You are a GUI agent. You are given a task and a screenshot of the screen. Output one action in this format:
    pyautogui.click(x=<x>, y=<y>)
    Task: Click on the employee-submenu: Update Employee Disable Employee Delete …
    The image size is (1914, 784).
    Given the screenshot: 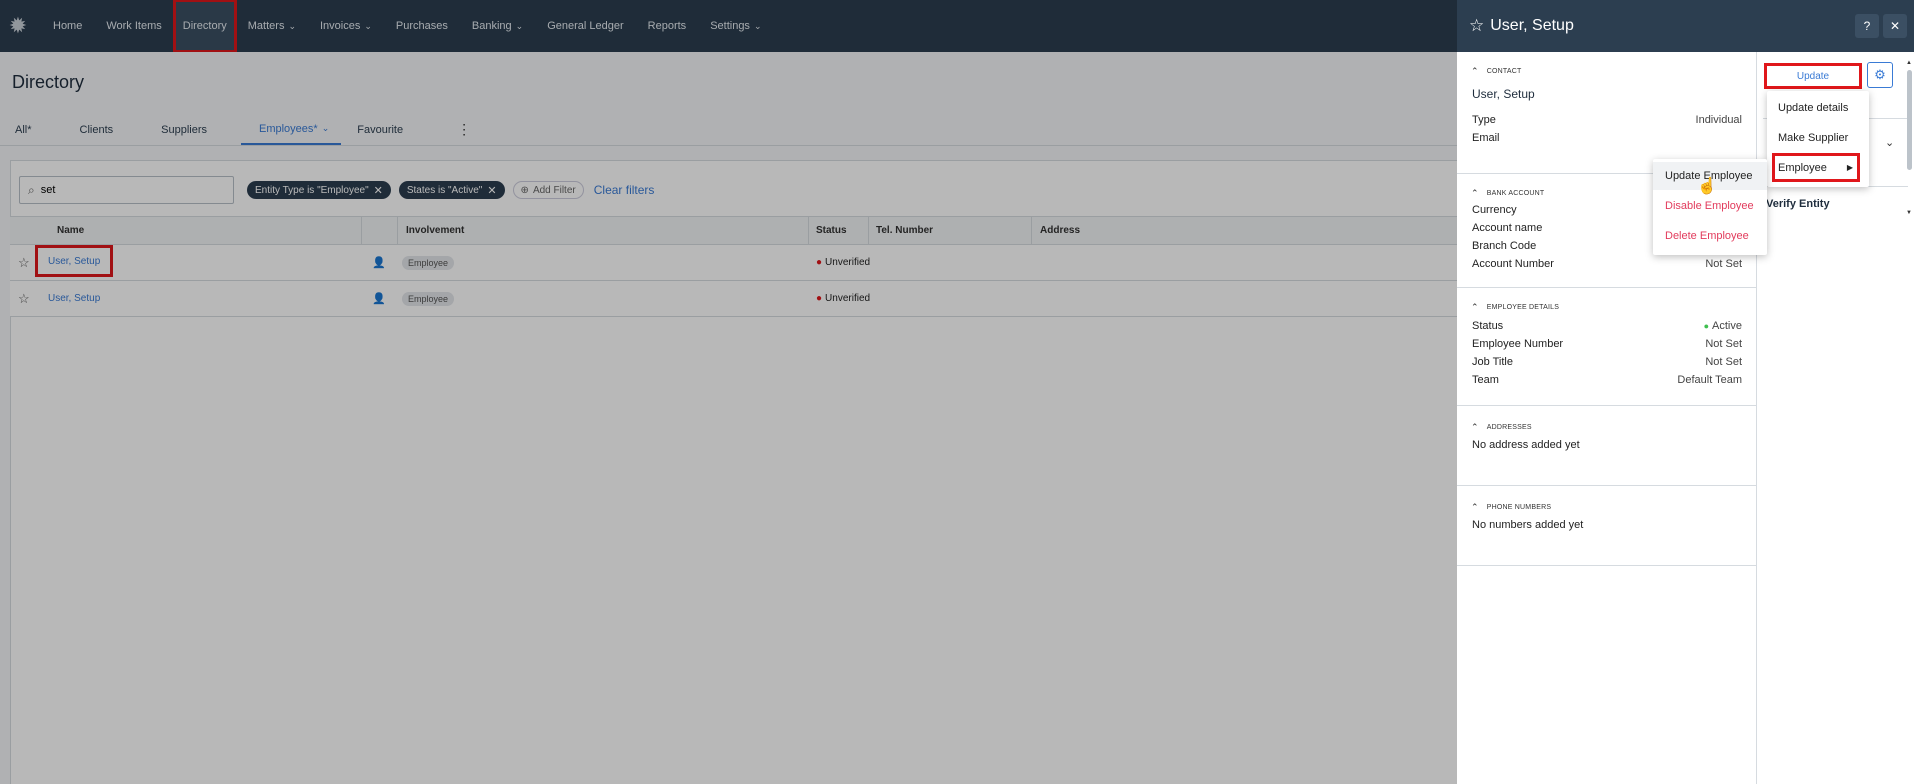 What is the action you would take?
    pyautogui.click(x=1710, y=207)
    